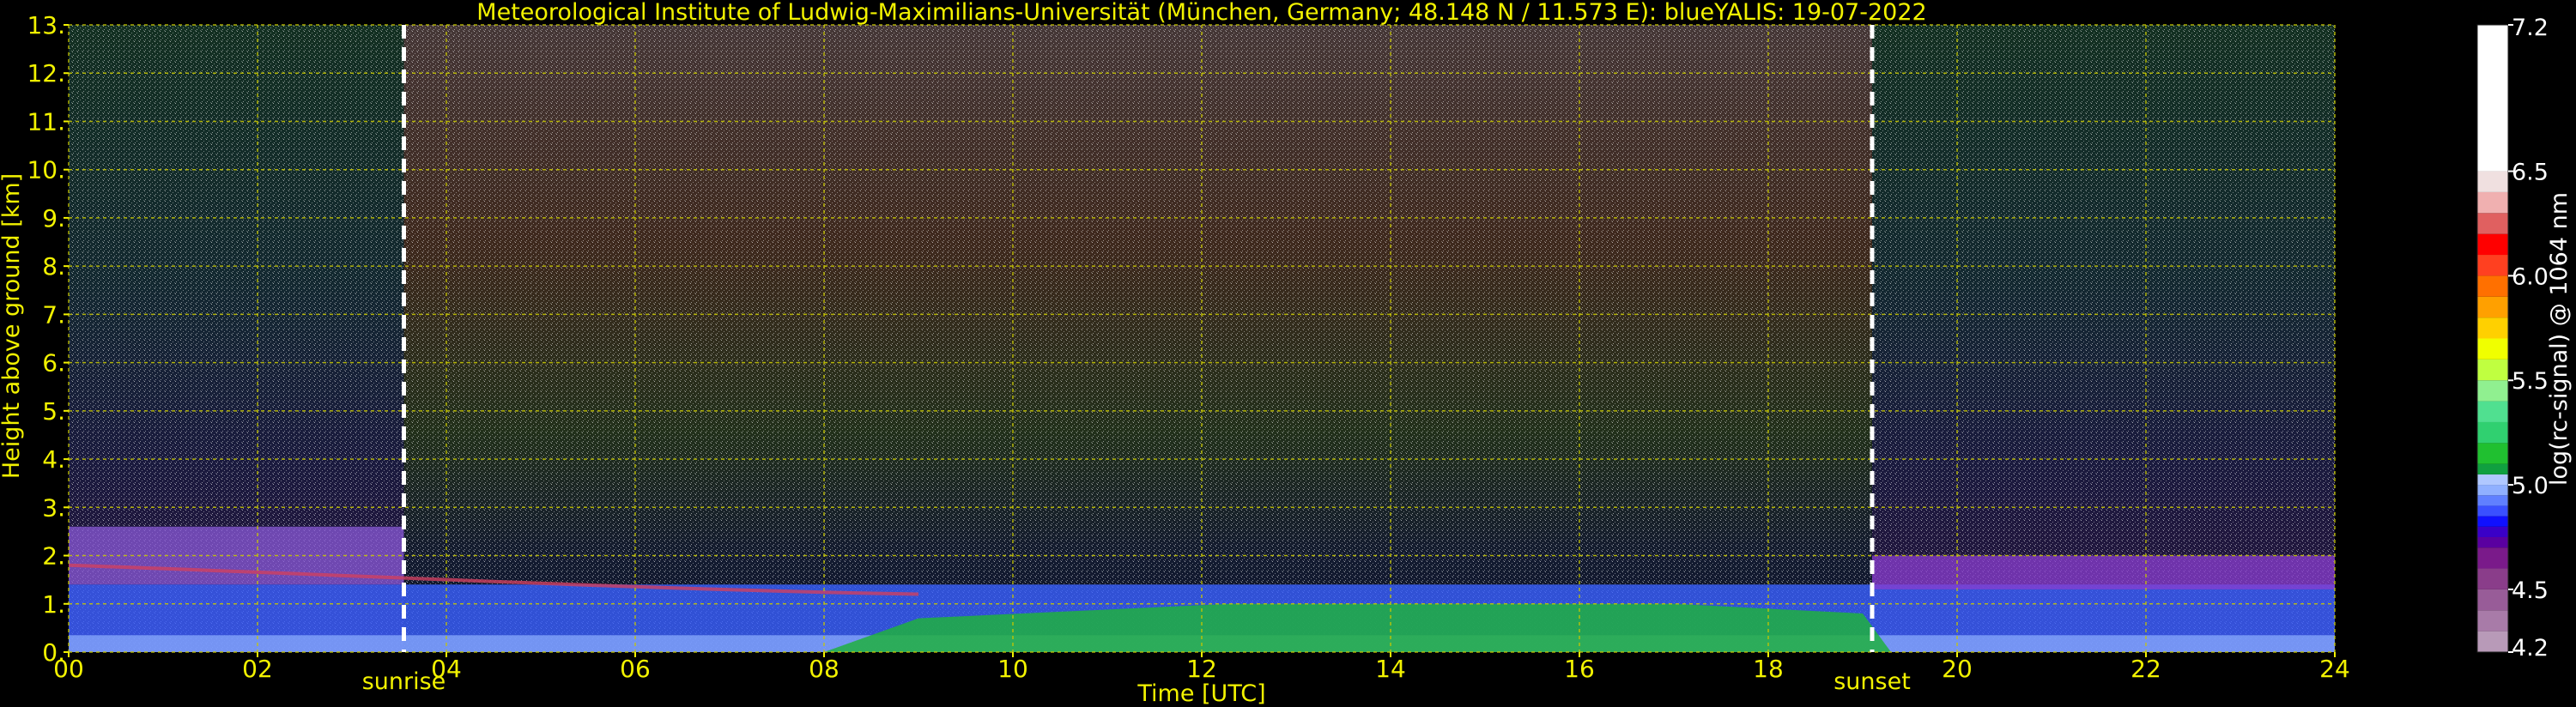  What do you see at coordinates (2530, 277) in the screenshot?
I see `colorbar-tick-label: 6.0` at bounding box center [2530, 277].